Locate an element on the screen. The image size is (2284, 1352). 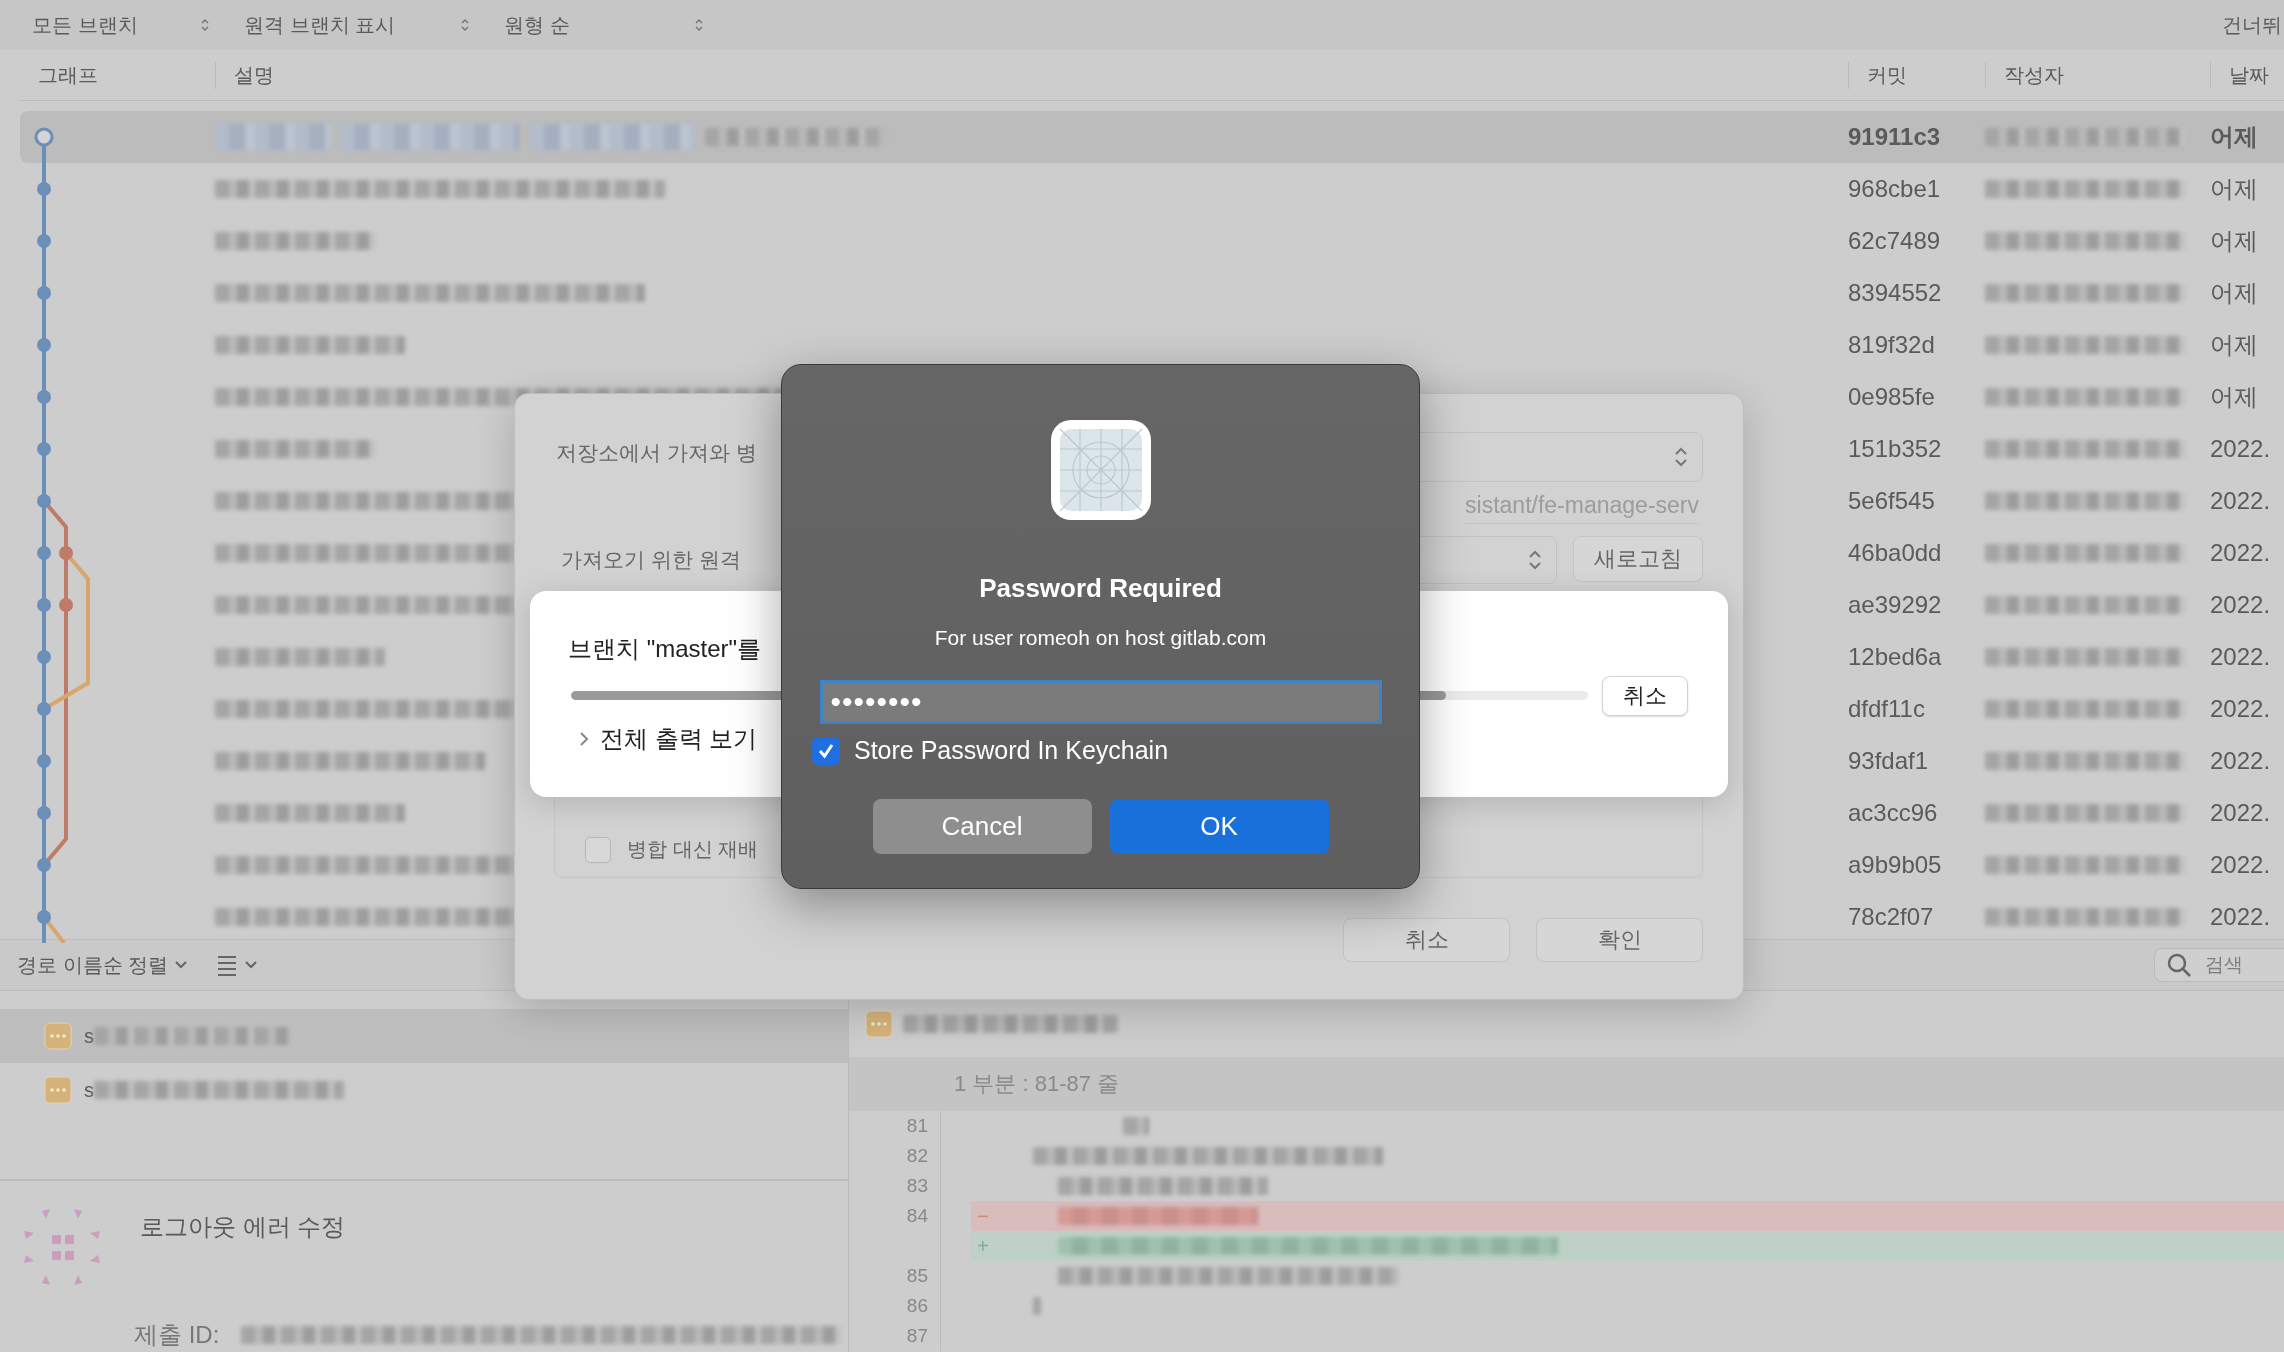
dialog-title: Password Required is located at coordinates (1100, 588).